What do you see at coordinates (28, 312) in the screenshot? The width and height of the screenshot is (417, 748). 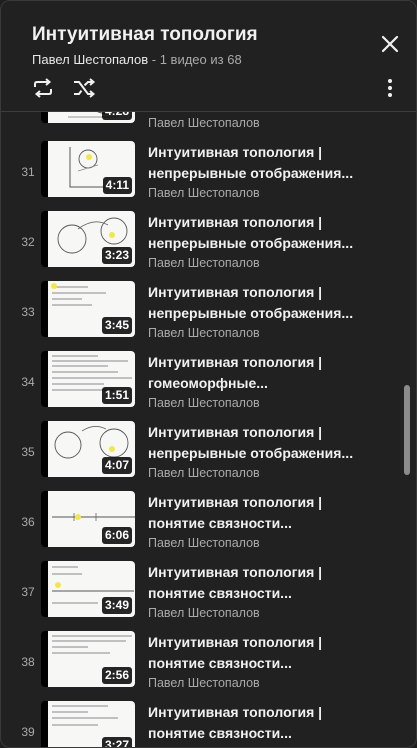 I see `item-index: 33` at bounding box center [28, 312].